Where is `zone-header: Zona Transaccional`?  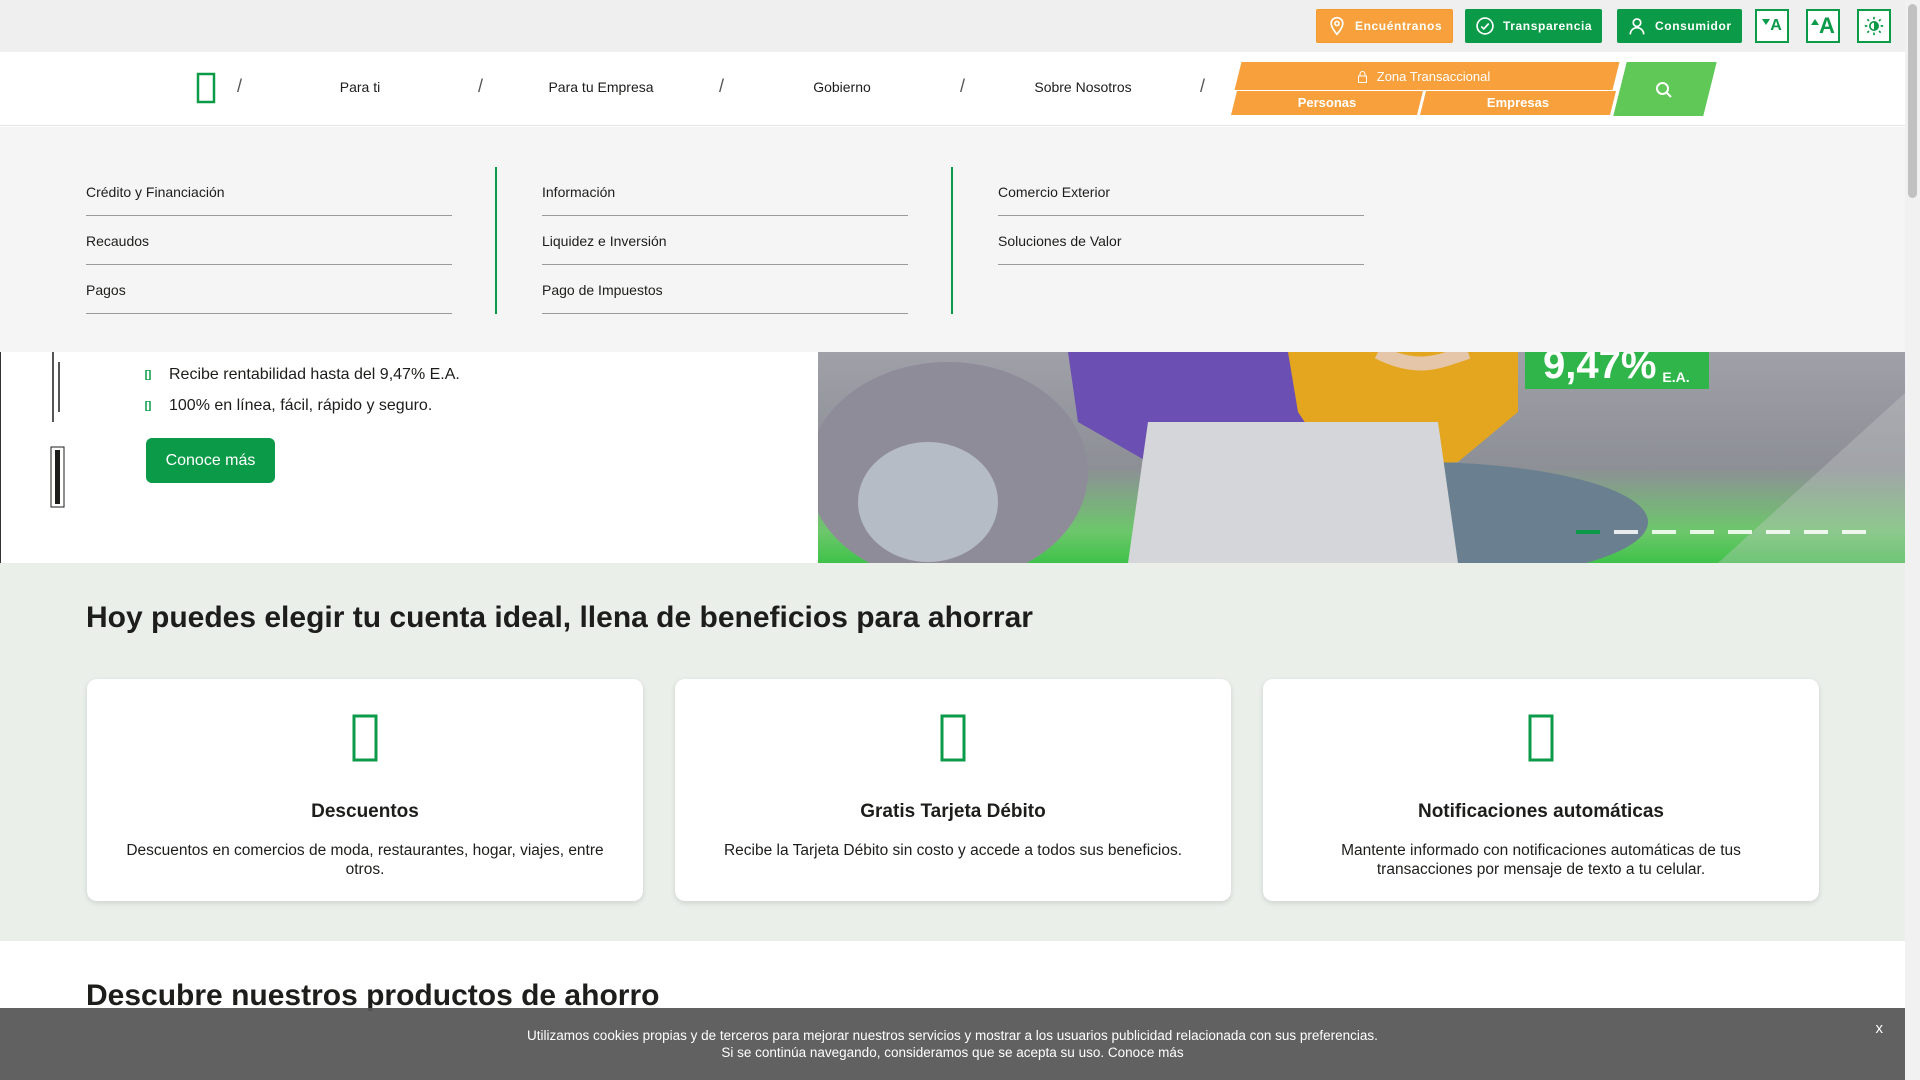 zone-header: Zona Transaccional is located at coordinates (1424, 76).